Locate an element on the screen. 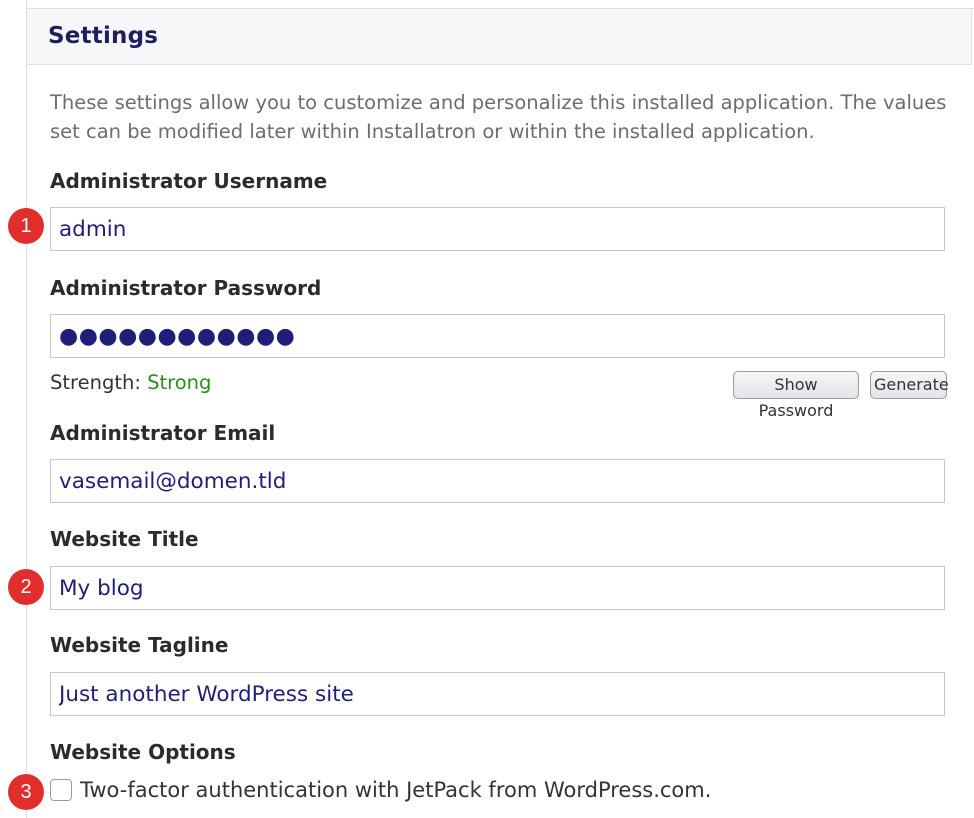  two-factor-checkbox is located at coordinates (61, 790).